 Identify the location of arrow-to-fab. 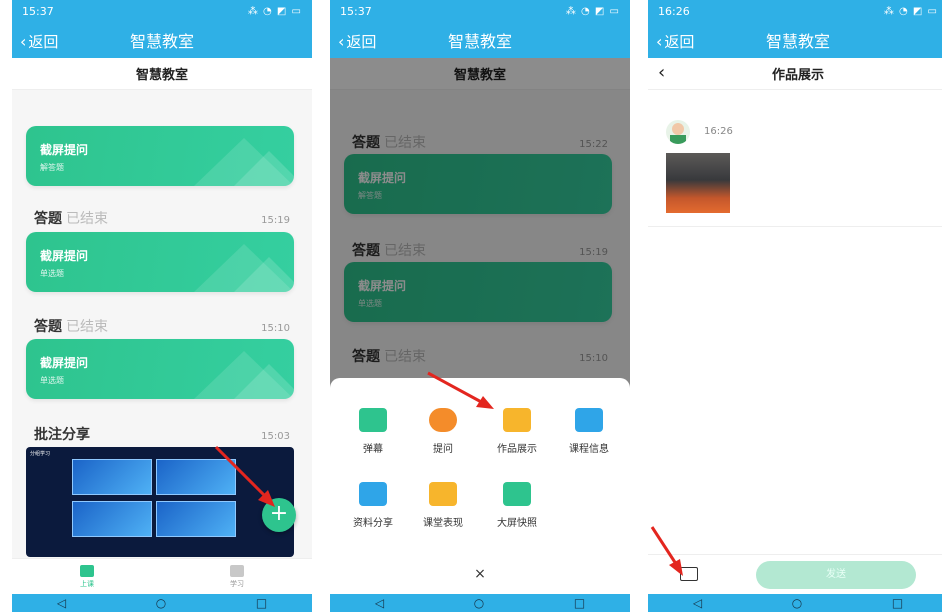
(244, 476).